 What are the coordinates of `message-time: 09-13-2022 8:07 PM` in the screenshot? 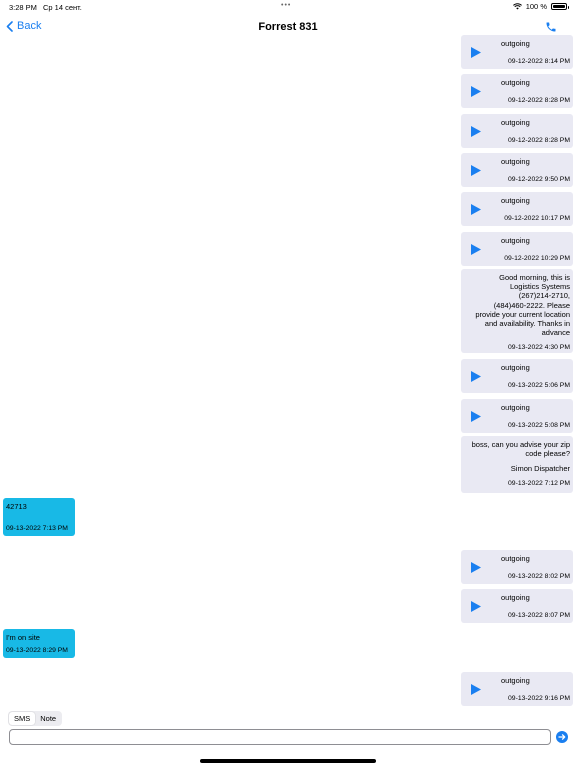 It's located at (539, 615).